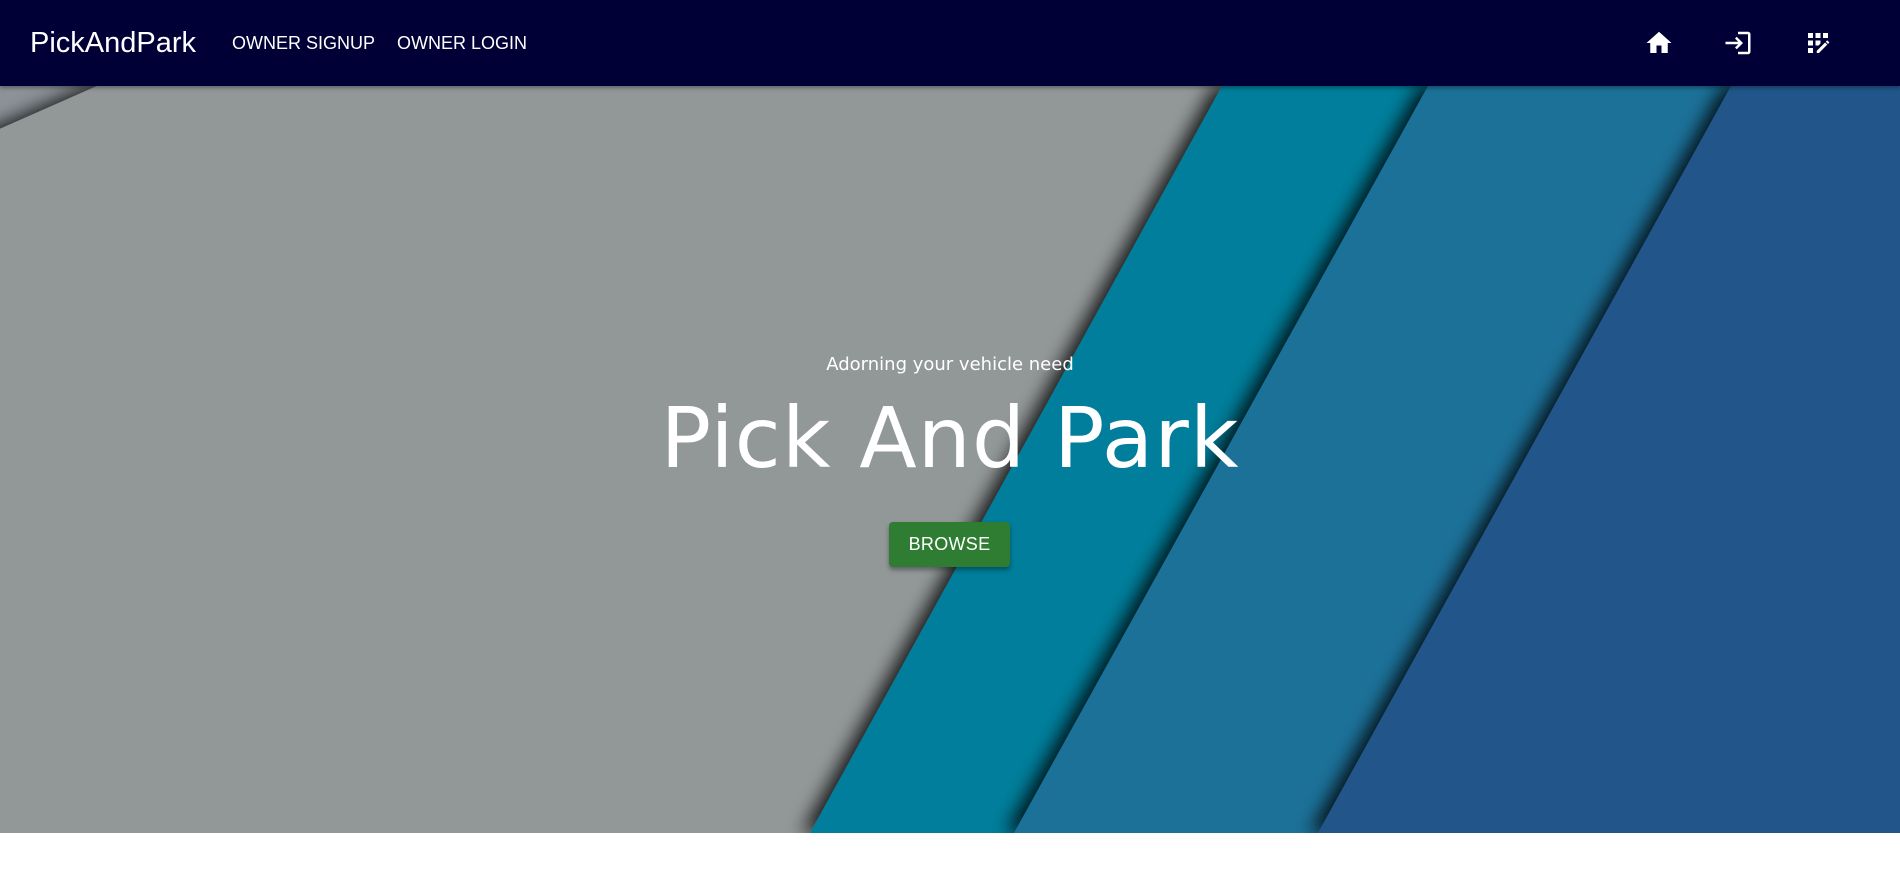  I want to click on brand-logo: PickAndPark, so click(113, 43).